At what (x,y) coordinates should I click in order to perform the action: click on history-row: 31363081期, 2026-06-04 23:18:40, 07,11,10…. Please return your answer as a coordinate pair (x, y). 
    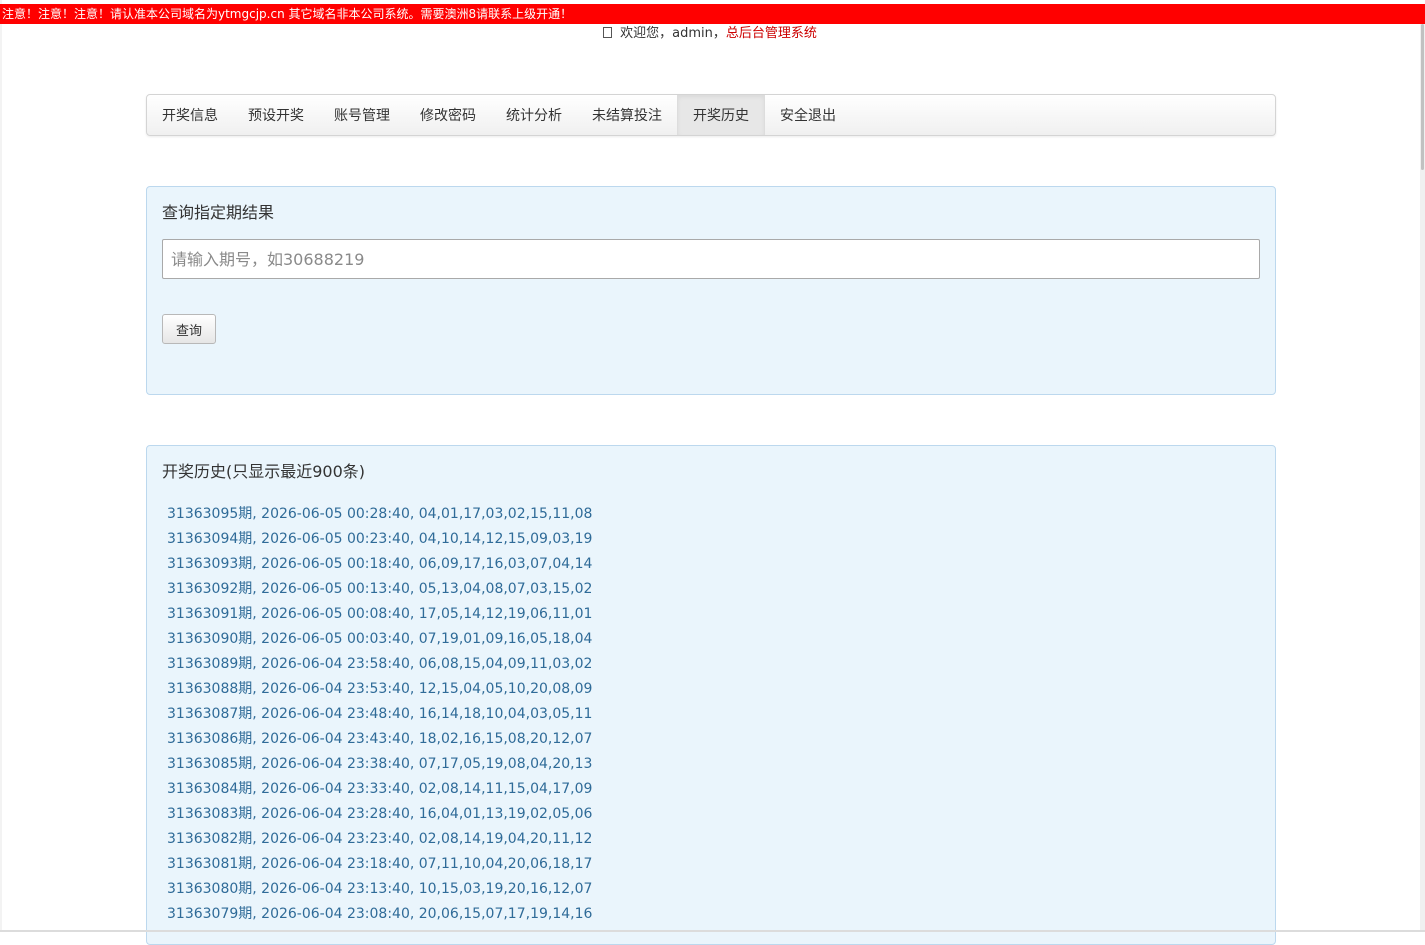
    Looking at the image, I should click on (380, 864).